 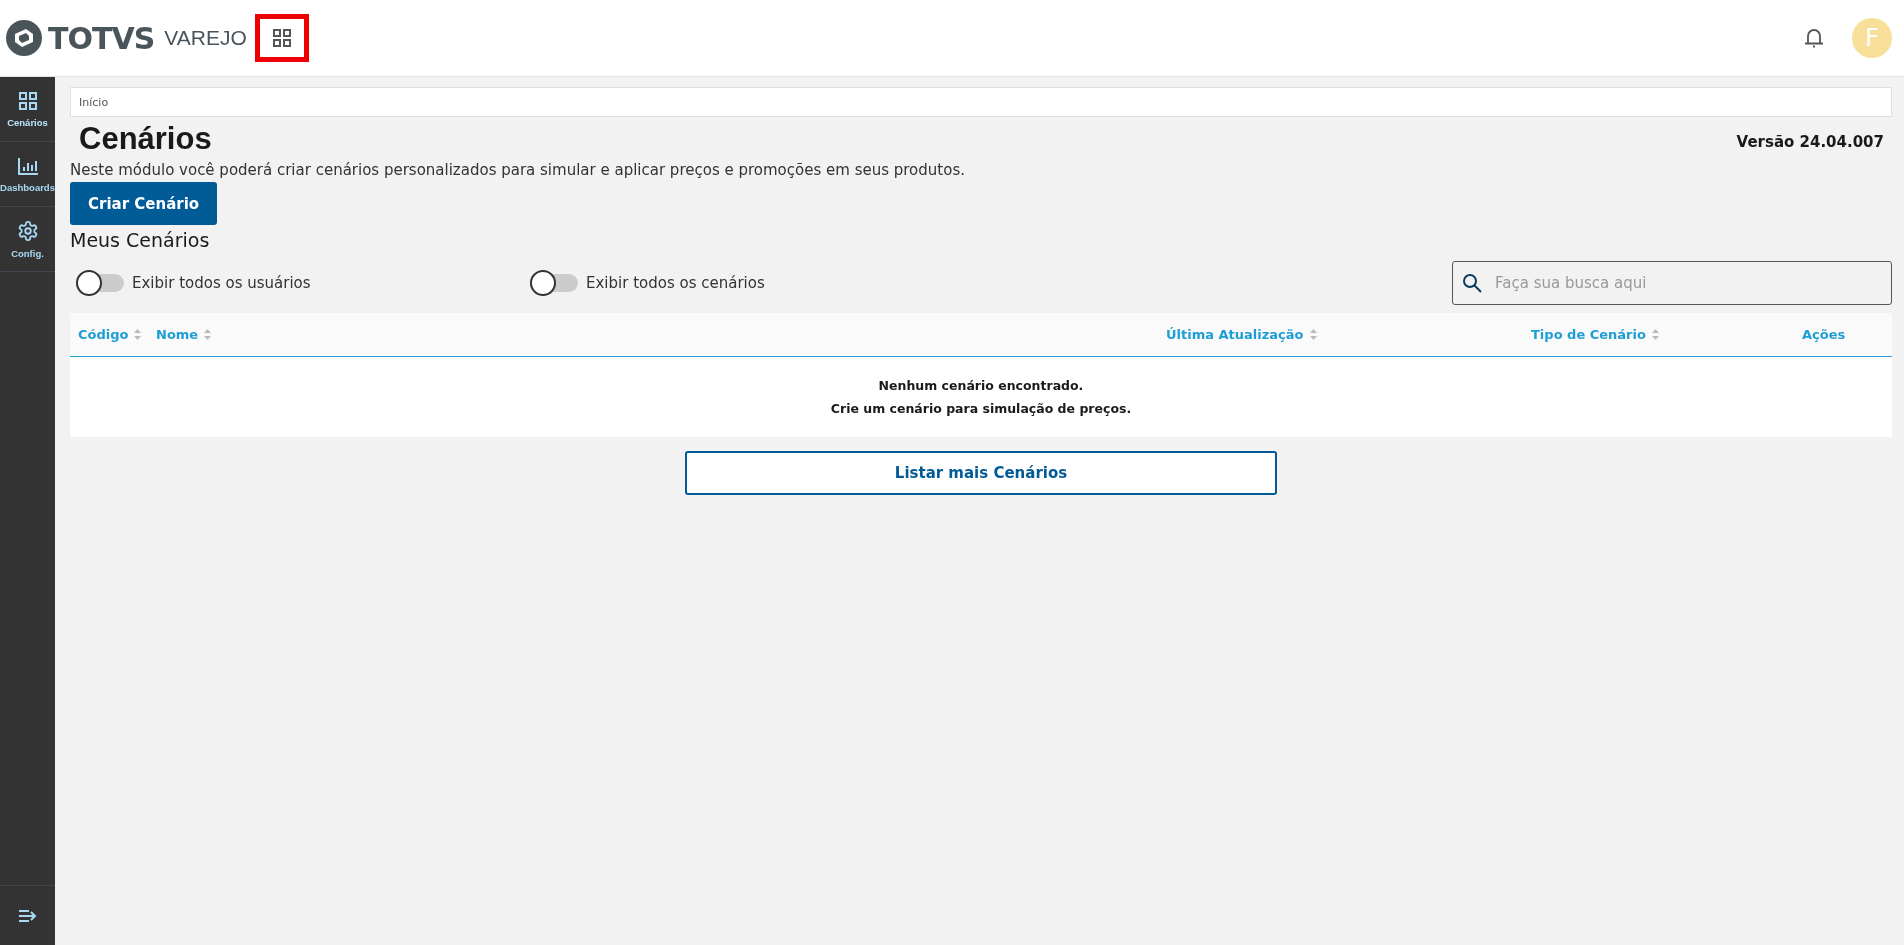 What do you see at coordinates (145, 139) in the screenshot?
I see `page-title: Cenários` at bounding box center [145, 139].